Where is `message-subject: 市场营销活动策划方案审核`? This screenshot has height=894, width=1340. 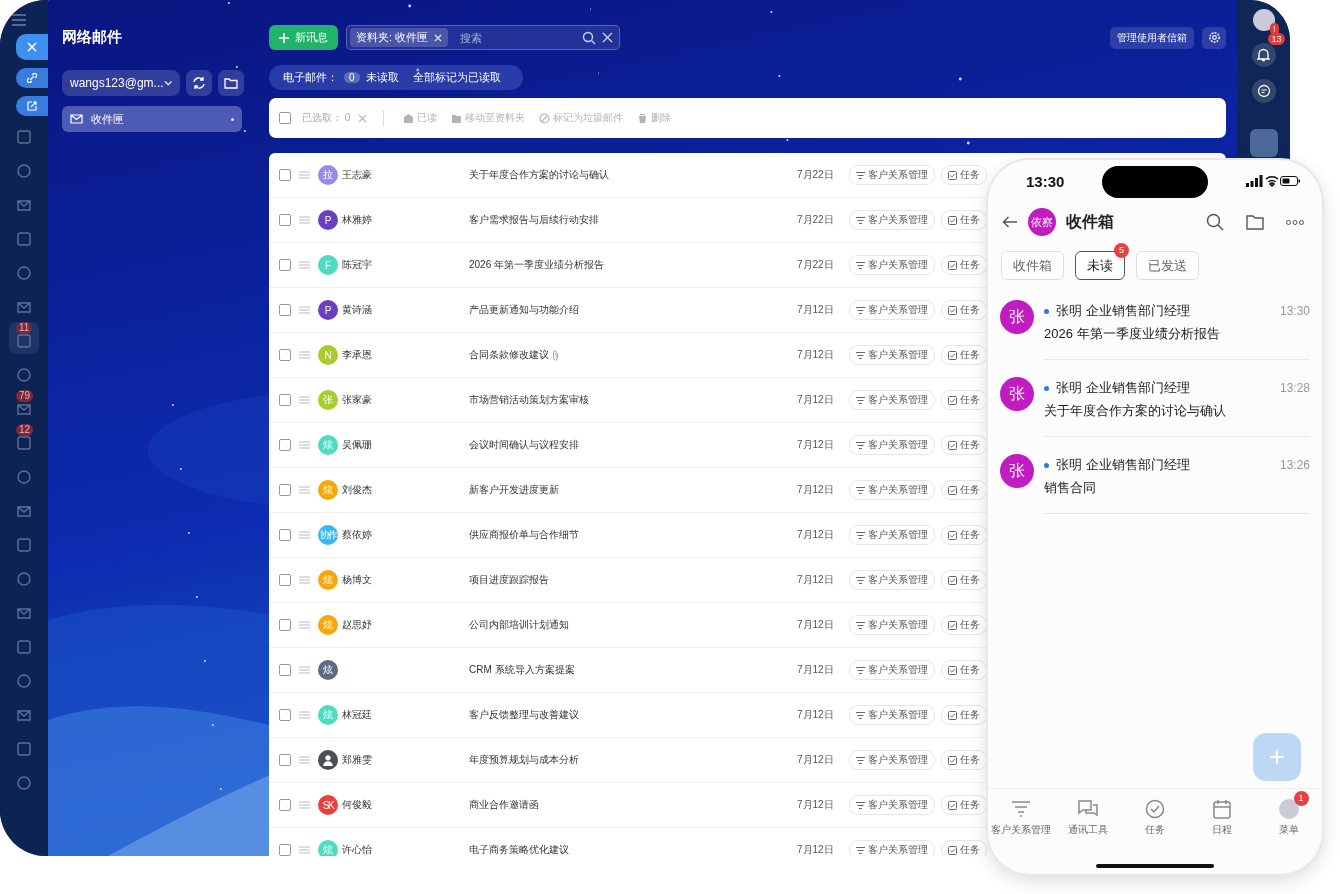
message-subject: 市场营销活动策划方案审核 is located at coordinates (529, 400).